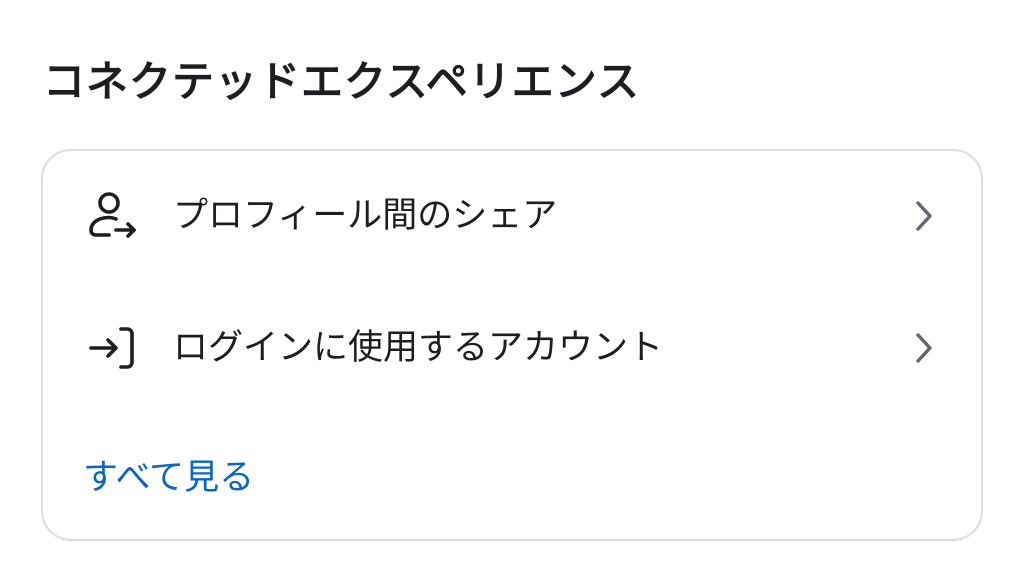 Image resolution: width=1024 pixels, height=572 pixels. What do you see at coordinates (168, 478) in the screenshot?
I see `see-all-link: すべて見る` at bounding box center [168, 478].